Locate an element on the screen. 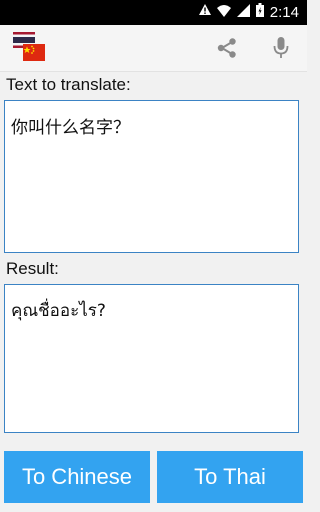 The width and height of the screenshot is (320, 512). share-icon is located at coordinates (227, 48).